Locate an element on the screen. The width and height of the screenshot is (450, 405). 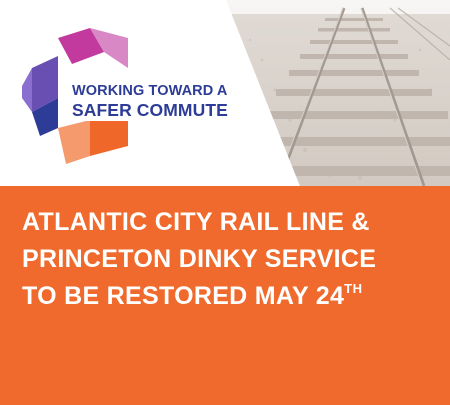
ordinal-suffix: TH is located at coordinates (353, 288).